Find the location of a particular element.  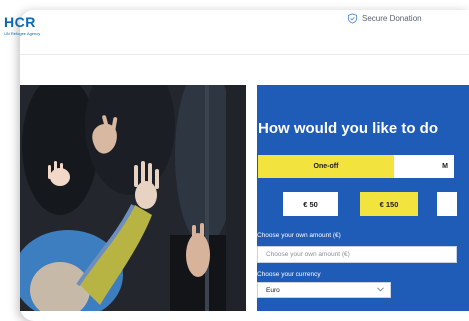

tab-monthly: M is located at coordinates (424, 166).